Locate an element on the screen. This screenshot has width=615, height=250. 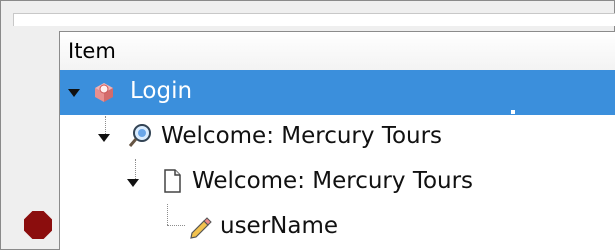
page-icon is located at coordinates (172, 181).